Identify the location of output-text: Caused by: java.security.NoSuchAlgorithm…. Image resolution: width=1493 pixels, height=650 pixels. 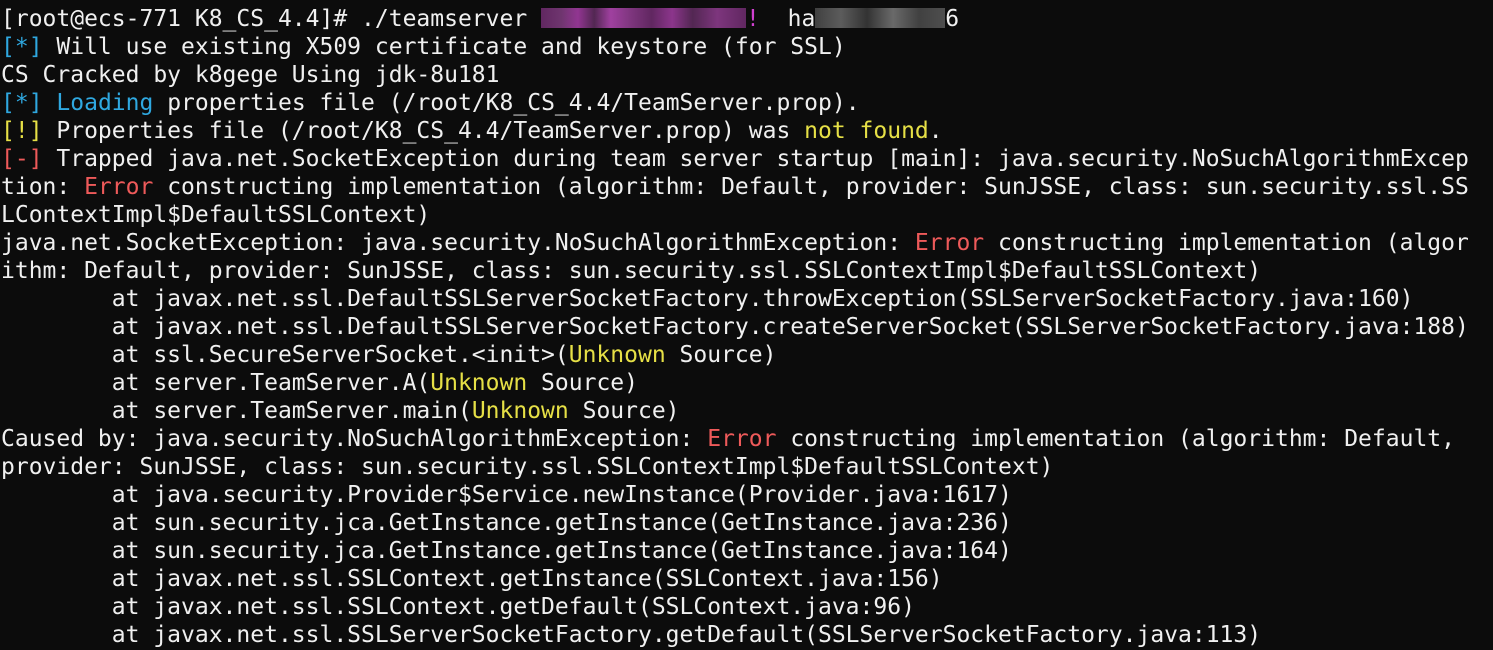
(354, 439).